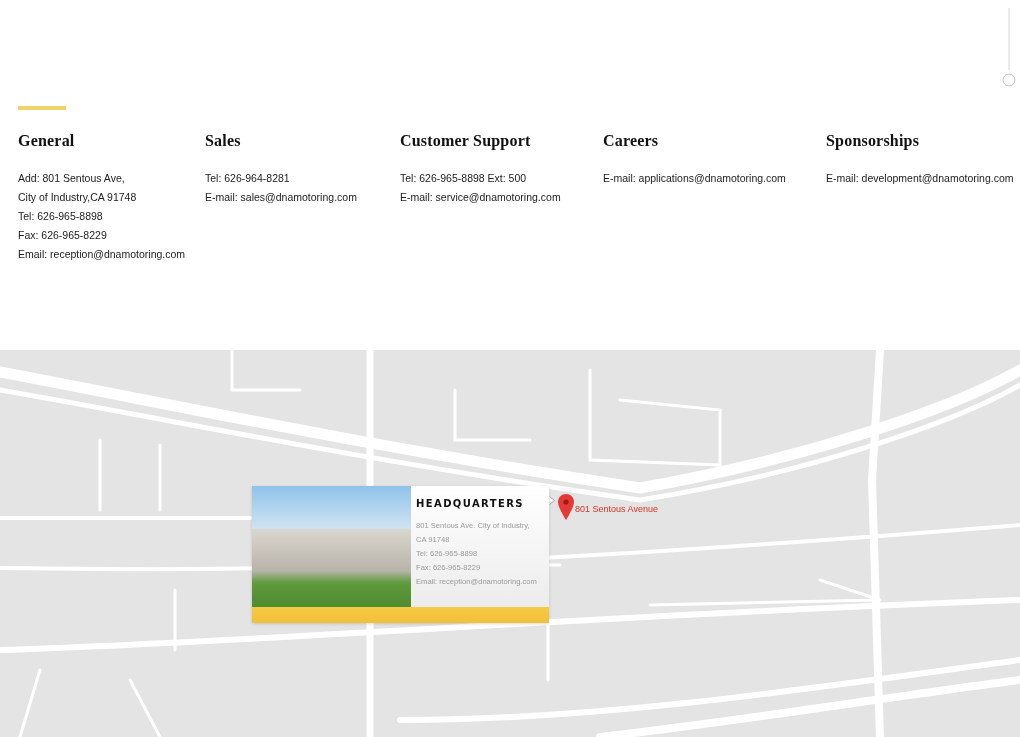 The height and width of the screenshot is (737, 1020). Describe the element at coordinates (631, 141) in the screenshot. I see `section-heading: Careers` at that location.